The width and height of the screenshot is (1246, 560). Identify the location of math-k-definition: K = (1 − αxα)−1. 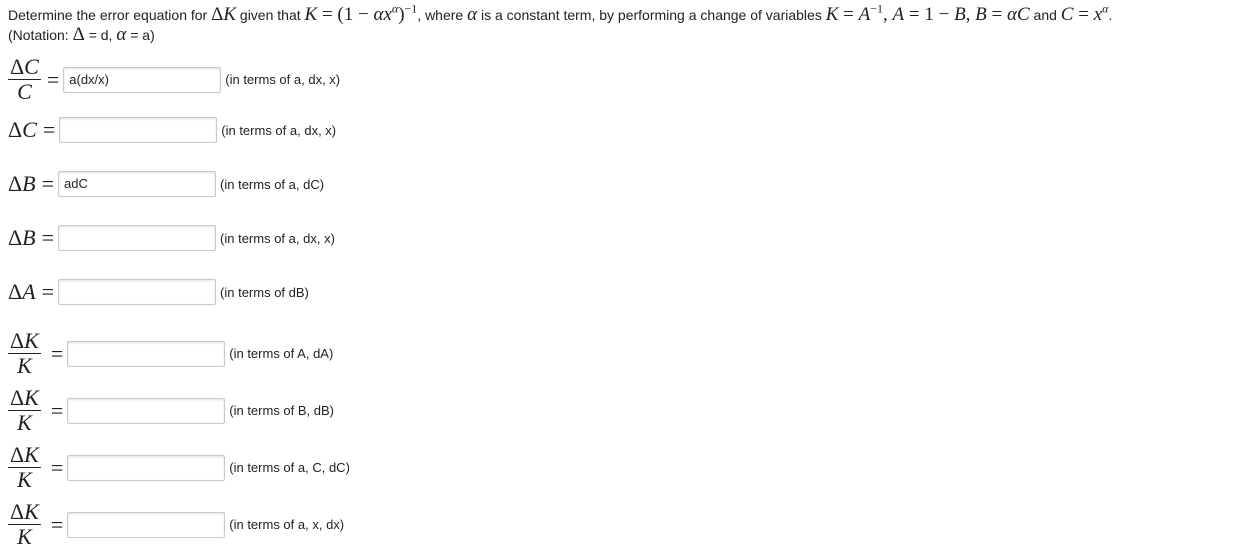
(361, 13).